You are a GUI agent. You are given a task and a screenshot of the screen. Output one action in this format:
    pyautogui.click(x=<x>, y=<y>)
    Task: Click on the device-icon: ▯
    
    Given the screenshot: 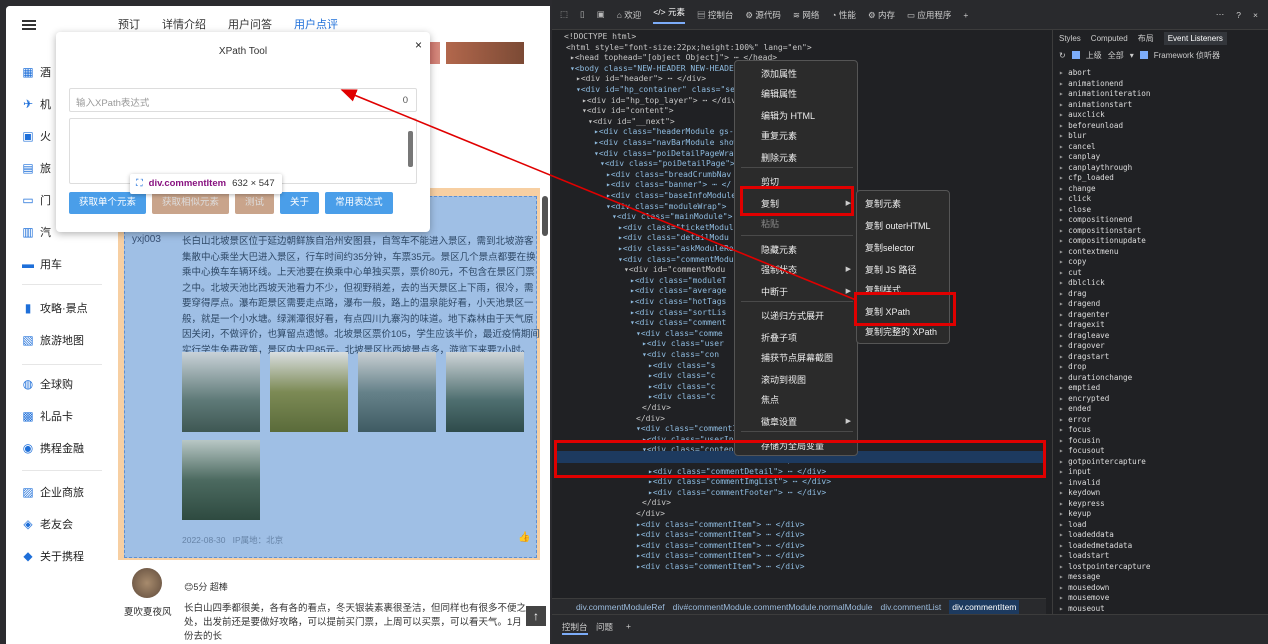 What is the action you would take?
    pyautogui.click(x=582, y=14)
    